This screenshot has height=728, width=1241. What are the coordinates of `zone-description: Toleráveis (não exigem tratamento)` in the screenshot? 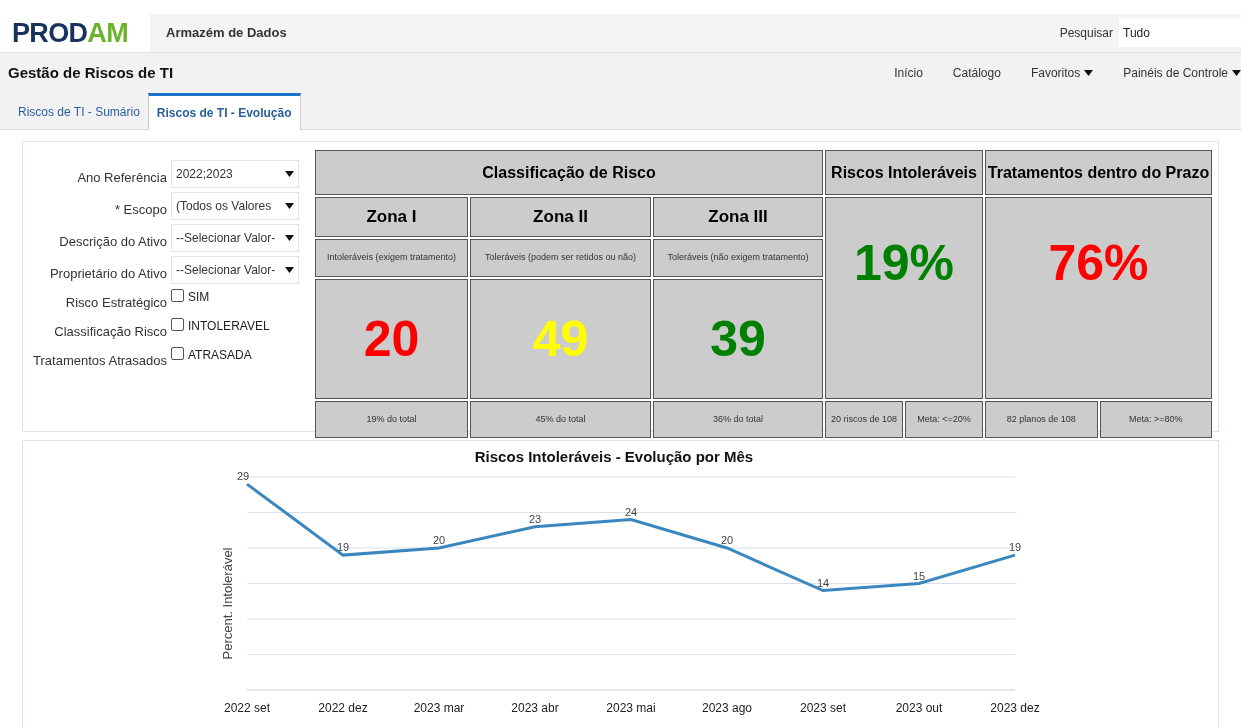 It's located at (738, 258).